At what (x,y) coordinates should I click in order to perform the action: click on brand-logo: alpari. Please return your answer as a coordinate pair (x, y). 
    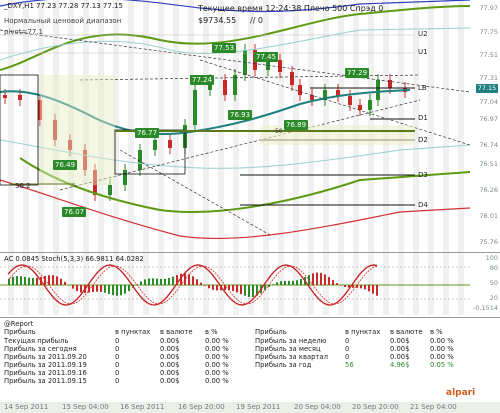
    Looking at the image, I should click on (461, 393).